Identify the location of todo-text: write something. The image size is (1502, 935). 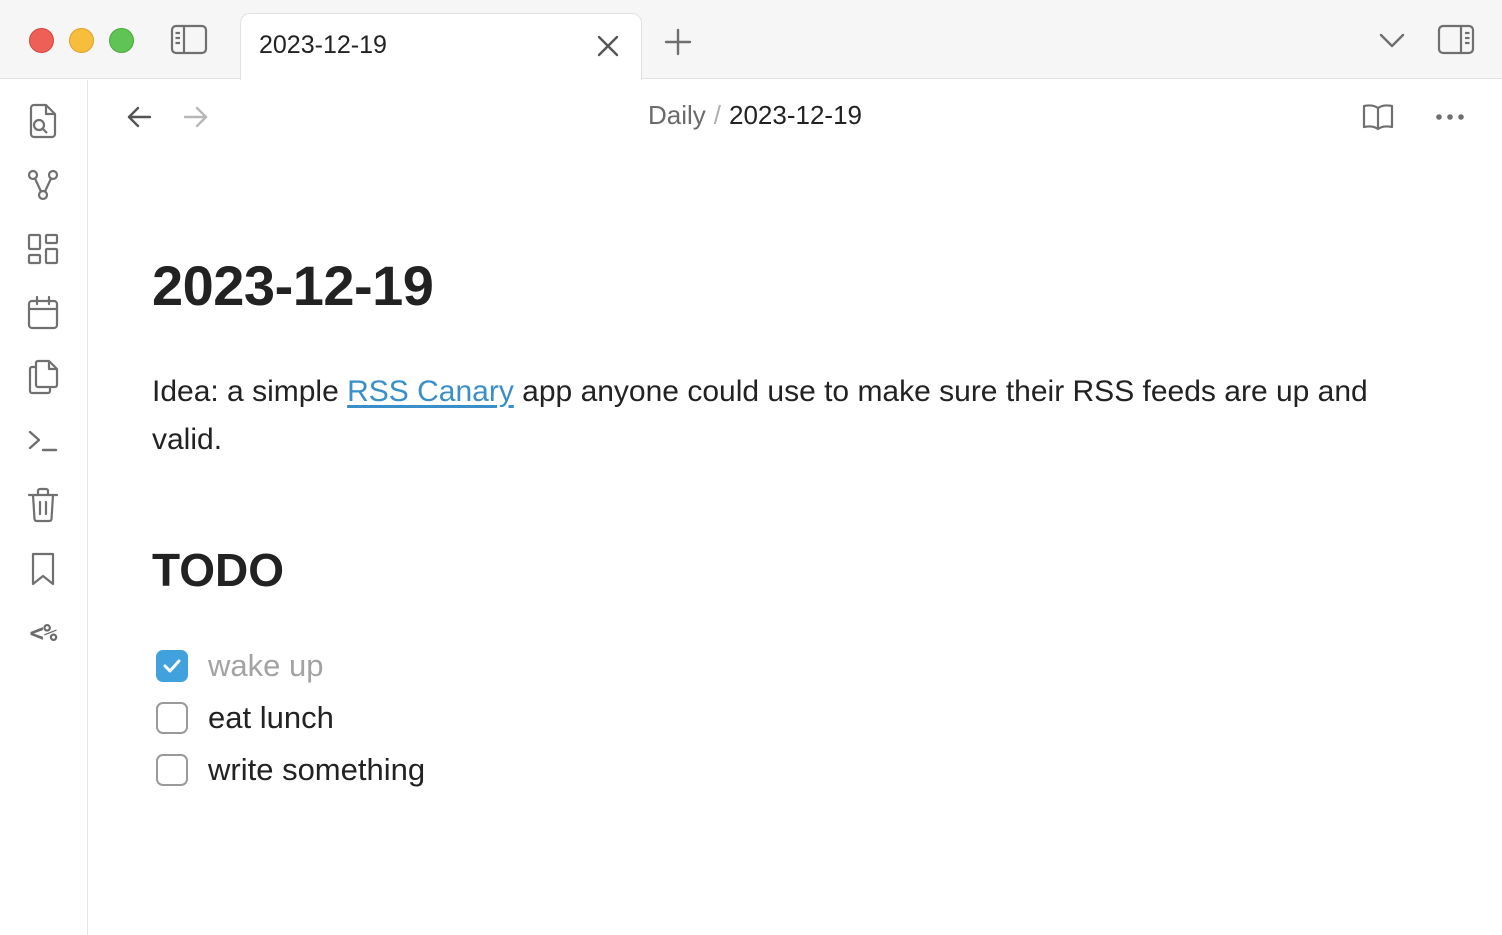
(317, 769).